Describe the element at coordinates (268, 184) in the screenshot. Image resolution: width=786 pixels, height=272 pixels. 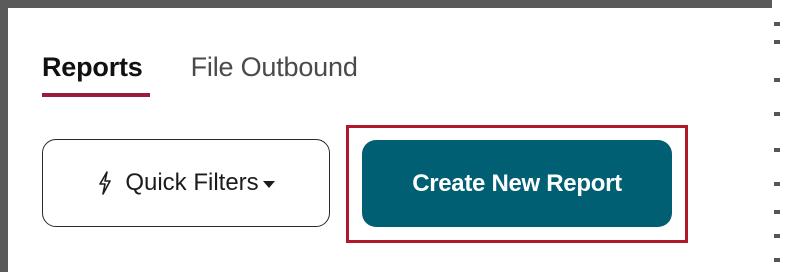
I see `chevron-down-icon` at that location.